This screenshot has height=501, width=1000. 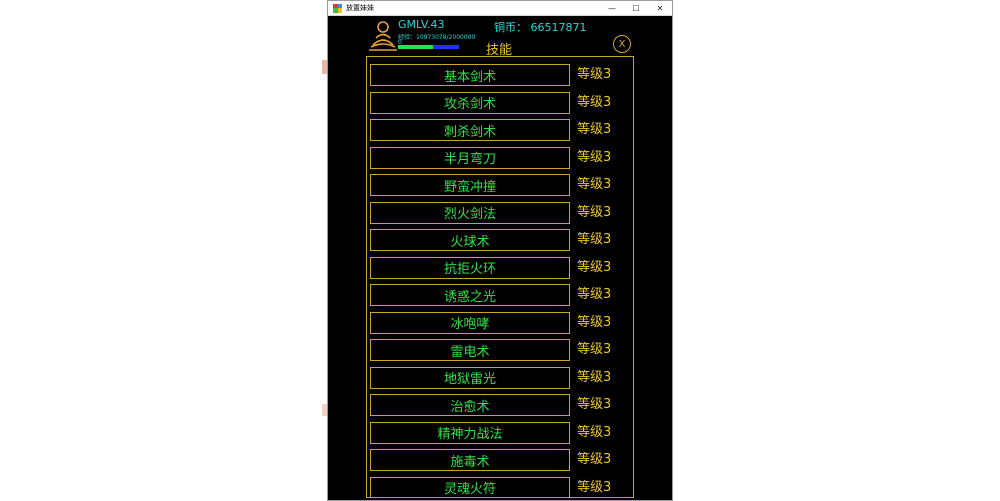 I want to click on title-bar: 放置妹妹 — ☐ ✕, so click(x=500, y=8).